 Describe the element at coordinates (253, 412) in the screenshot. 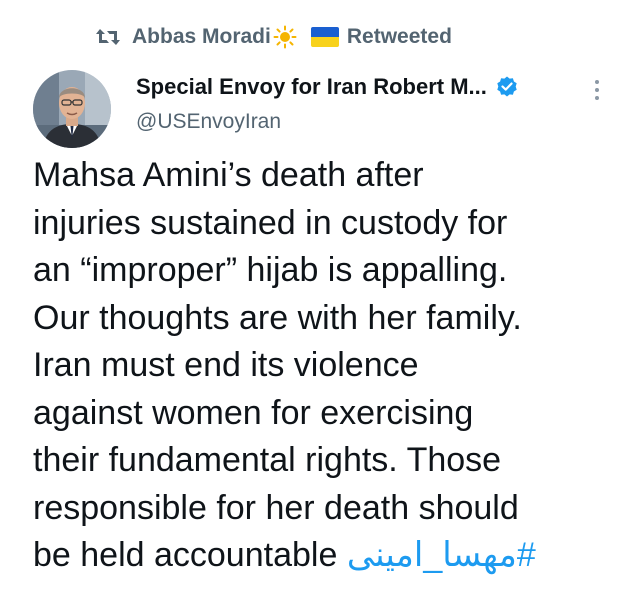

I see `tweet-text-line: against women for exercising` at that location.